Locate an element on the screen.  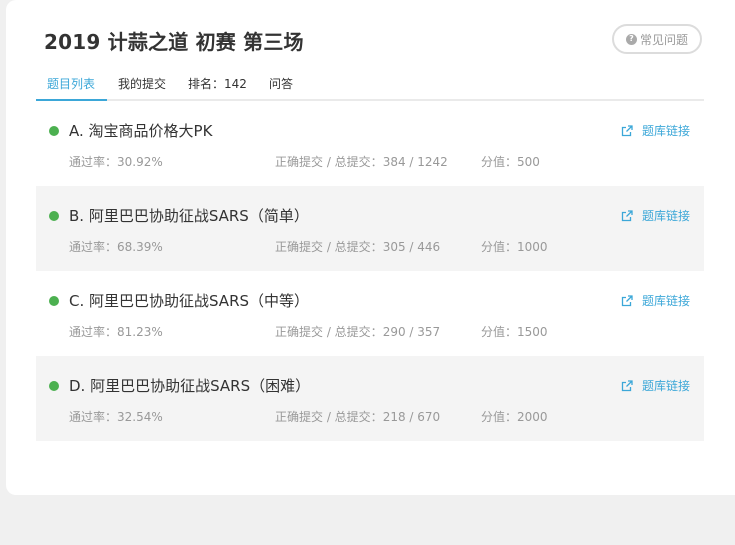
page-title: 2019 计蒜之道 初赛 第三场 is located at coordinates (174, 42).